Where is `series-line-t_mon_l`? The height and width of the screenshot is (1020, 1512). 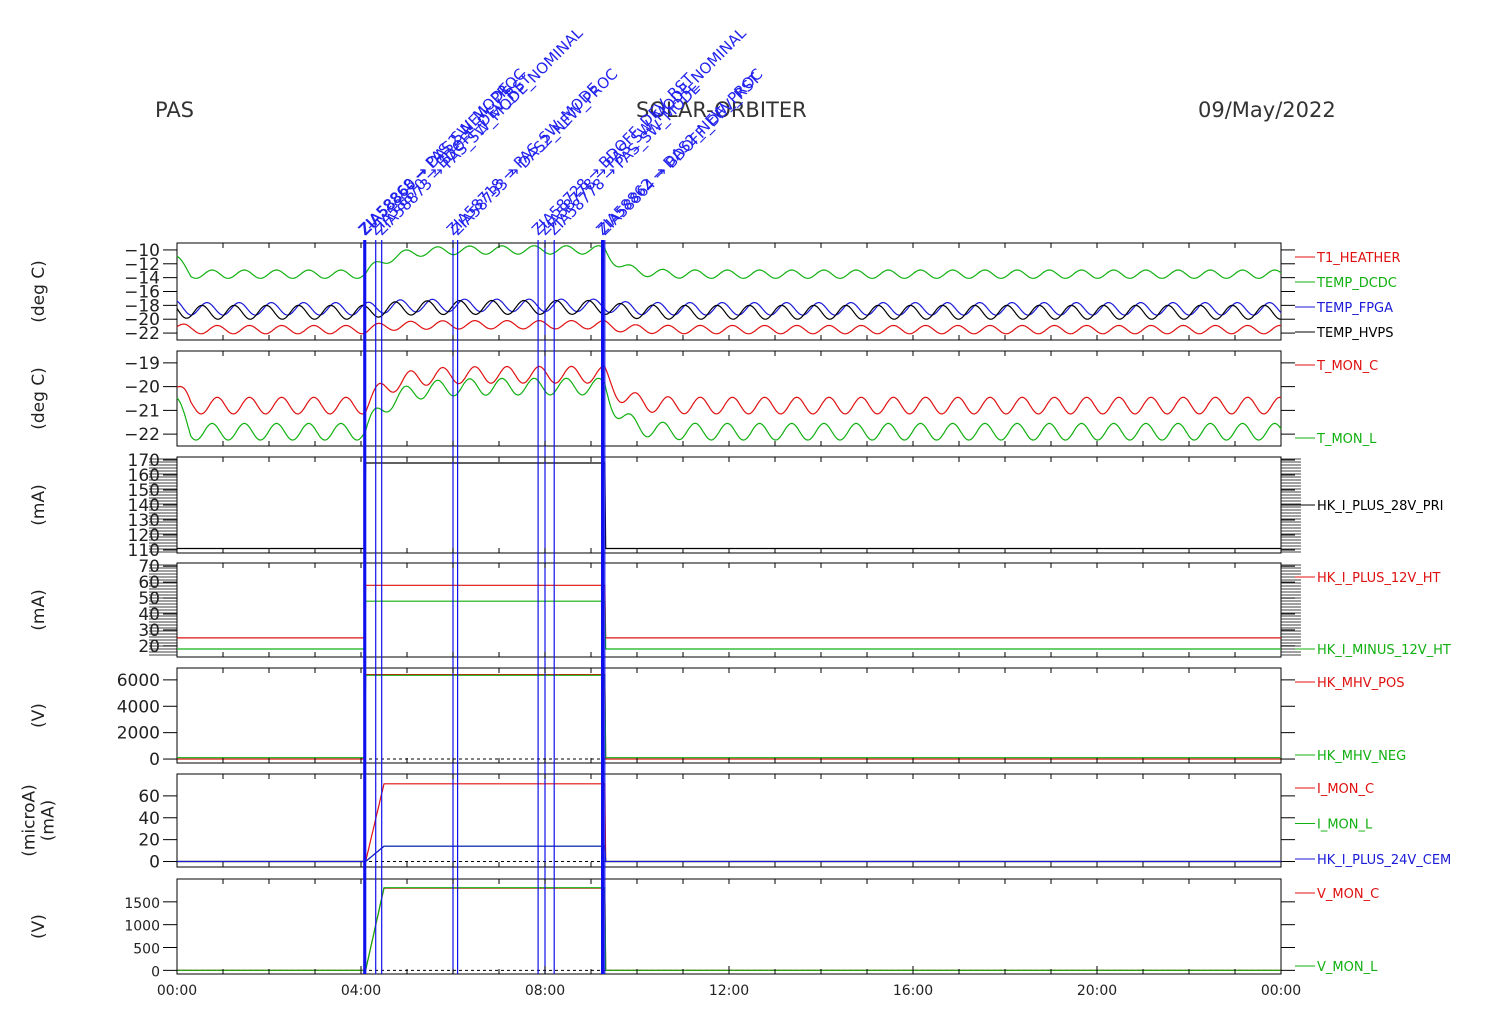
series-line-t_mon_l is located at coordinates (729, 409).